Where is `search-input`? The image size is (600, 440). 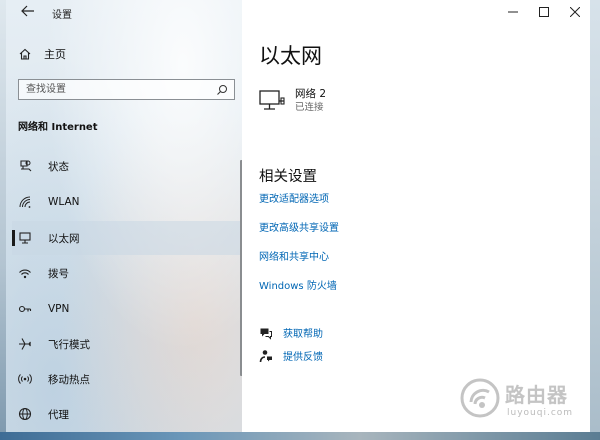
search-input is located at coordinates (117, 89).